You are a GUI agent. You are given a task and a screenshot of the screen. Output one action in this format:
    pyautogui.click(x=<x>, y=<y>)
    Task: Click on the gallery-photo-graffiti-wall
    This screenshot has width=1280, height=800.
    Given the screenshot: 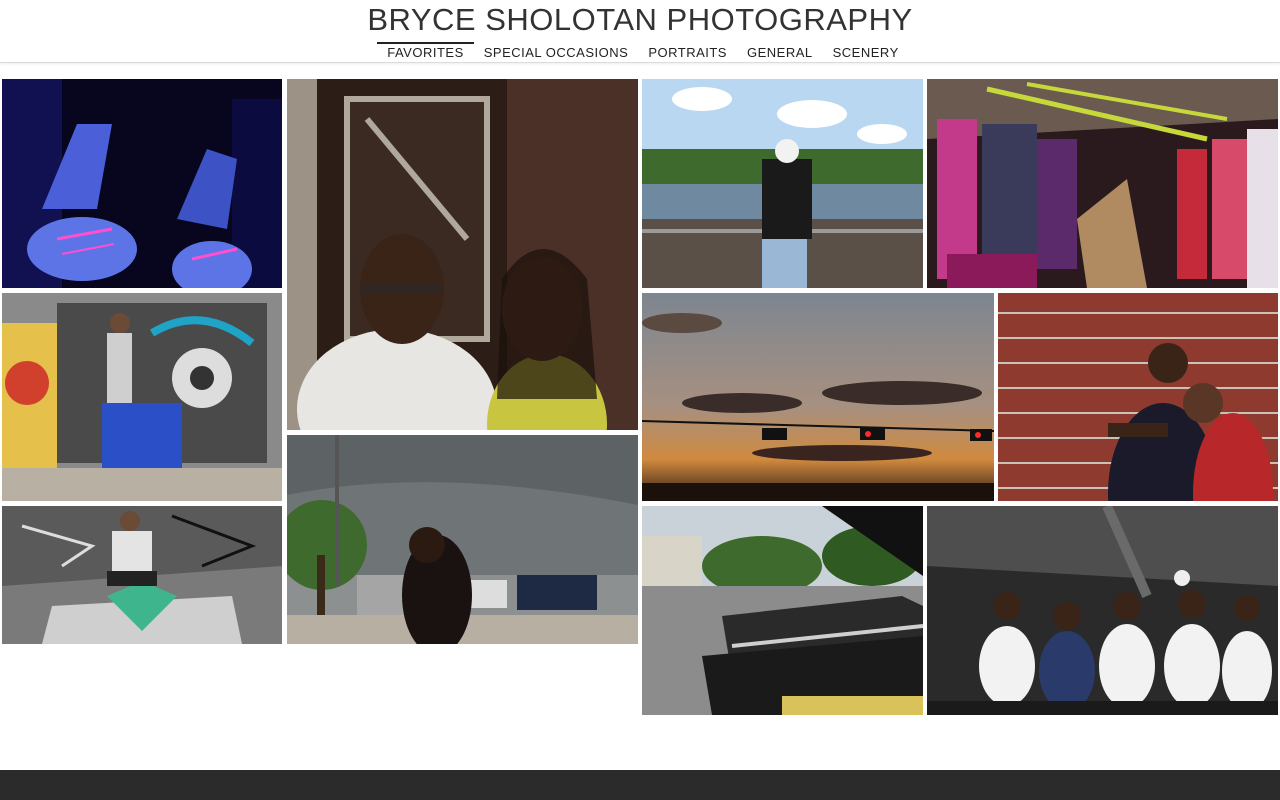 What is the action you would take?
    pyautogui.click(x=142, y=397)
    